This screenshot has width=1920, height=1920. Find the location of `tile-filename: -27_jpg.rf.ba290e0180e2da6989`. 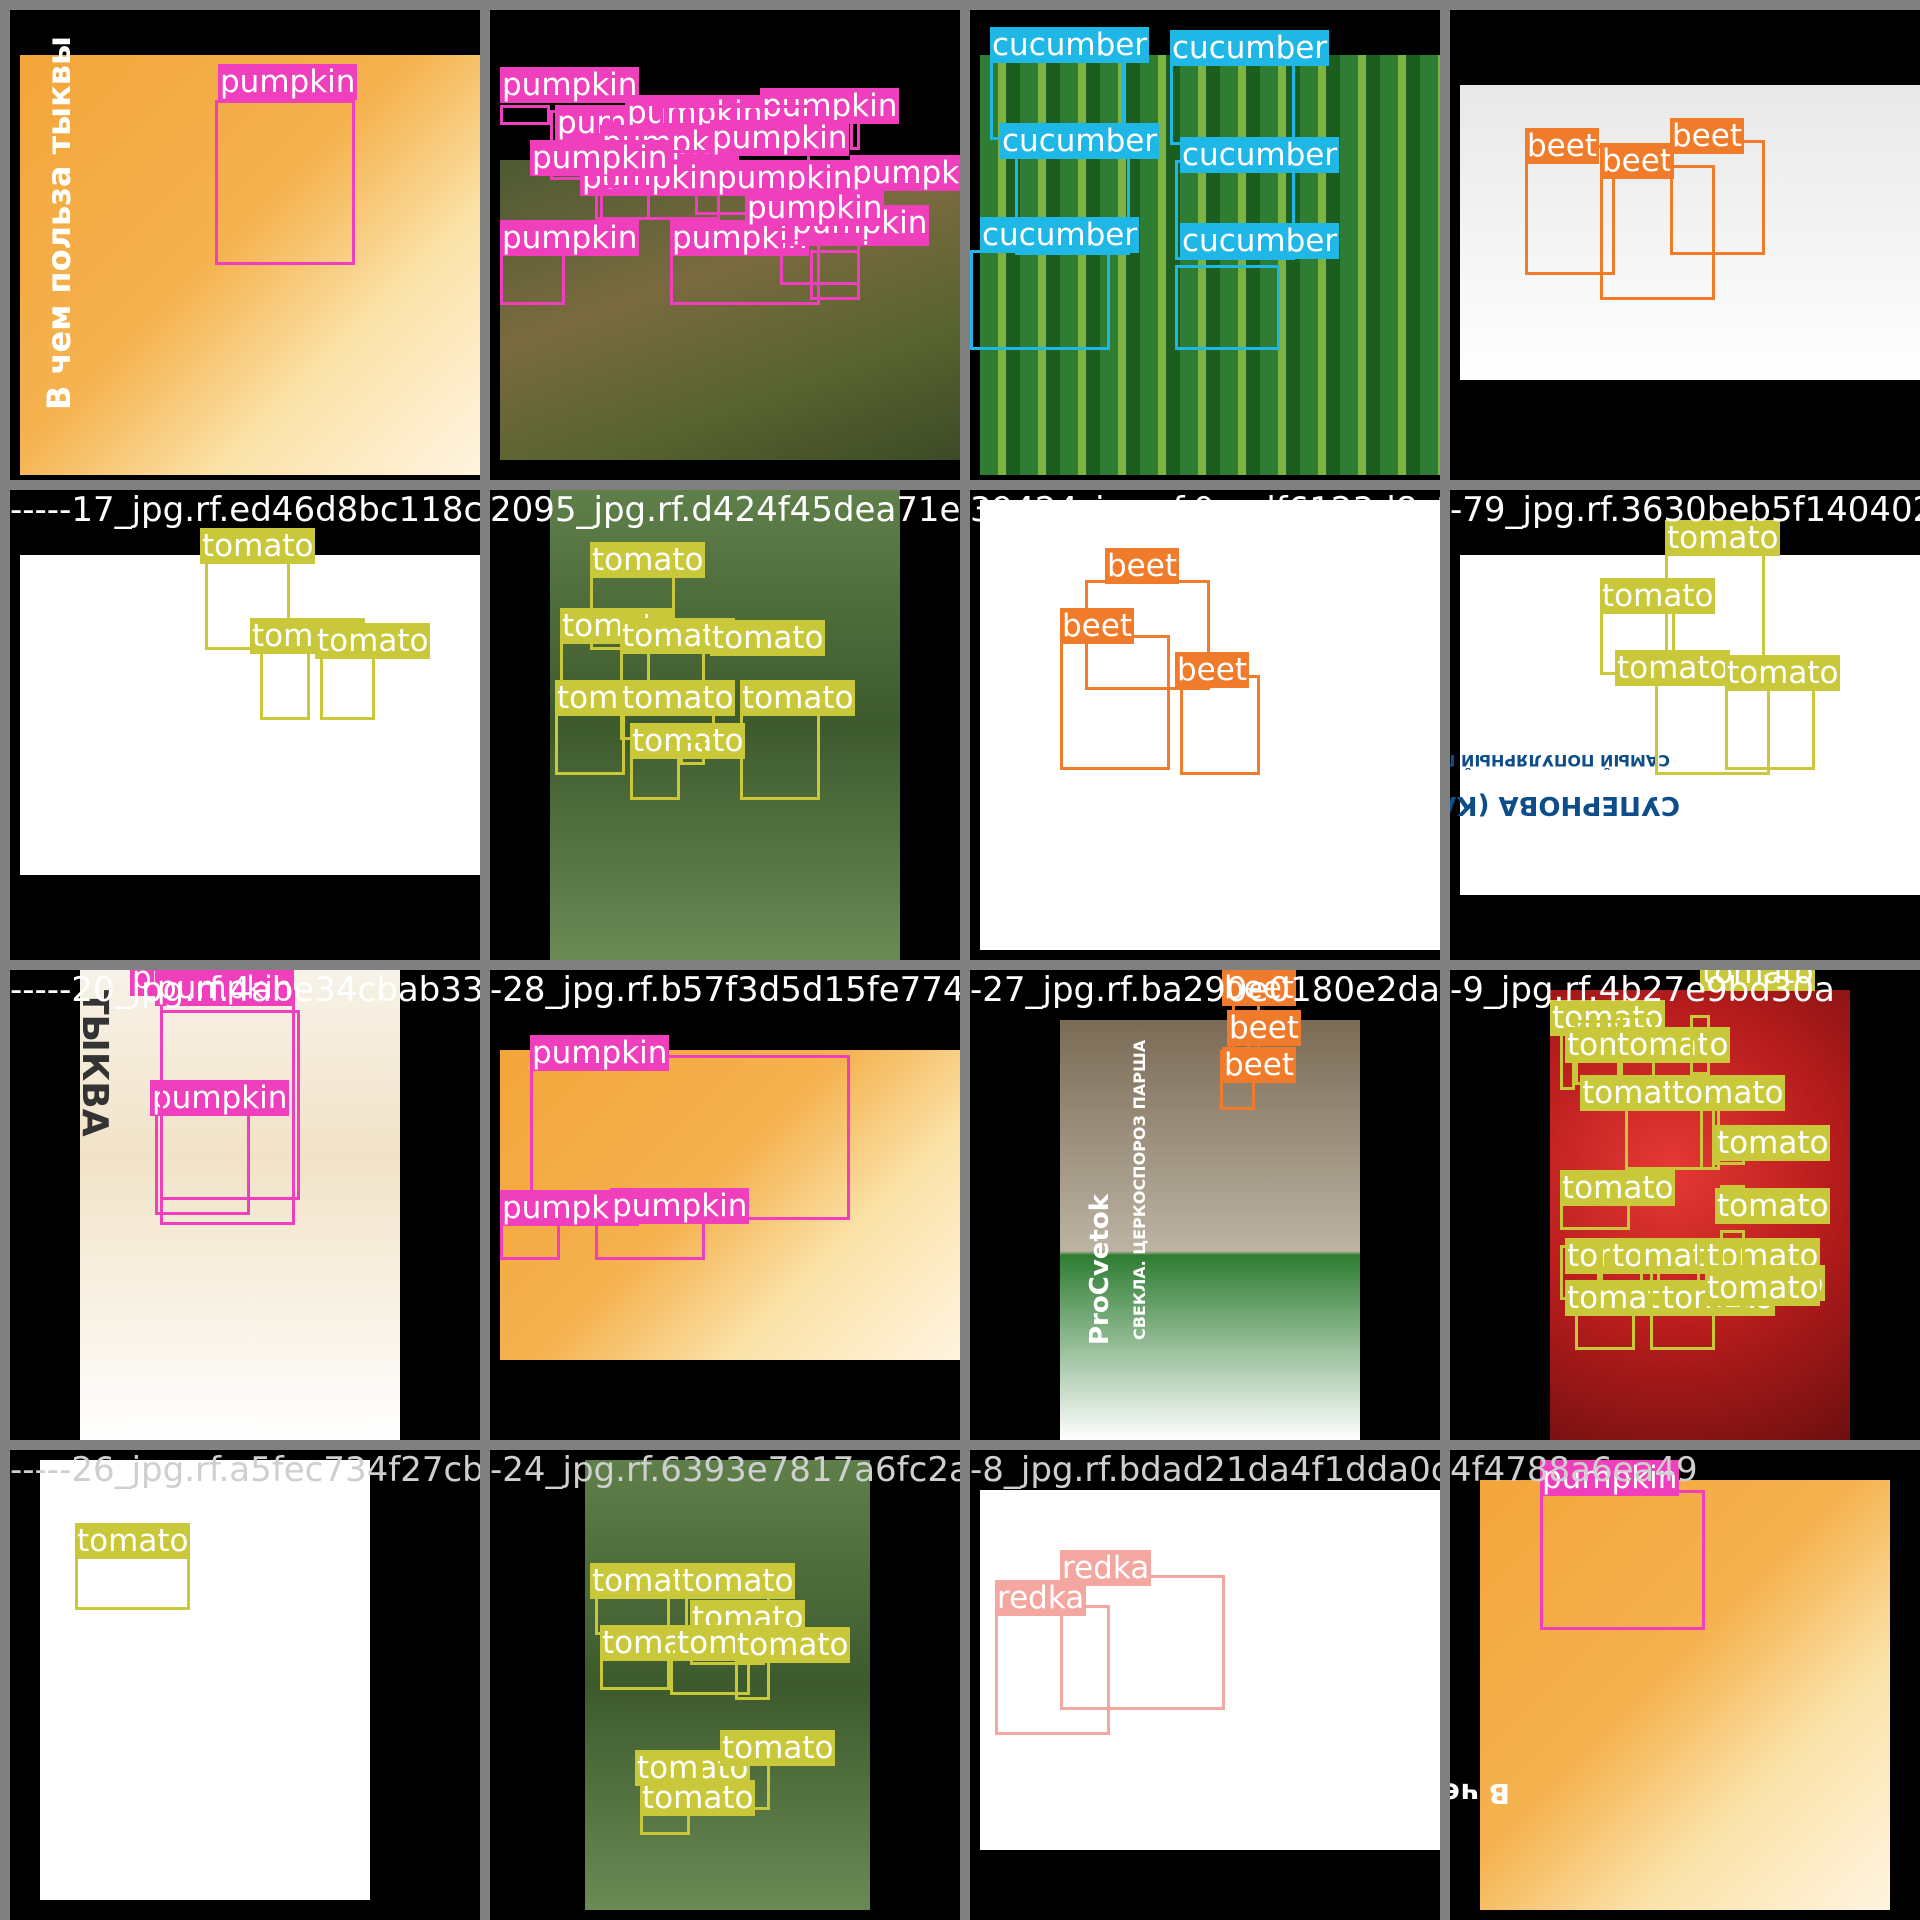

tile-filename: -27_jpg.rf.ba290e0180e2da6989 is located at coordinates (1205, 990).